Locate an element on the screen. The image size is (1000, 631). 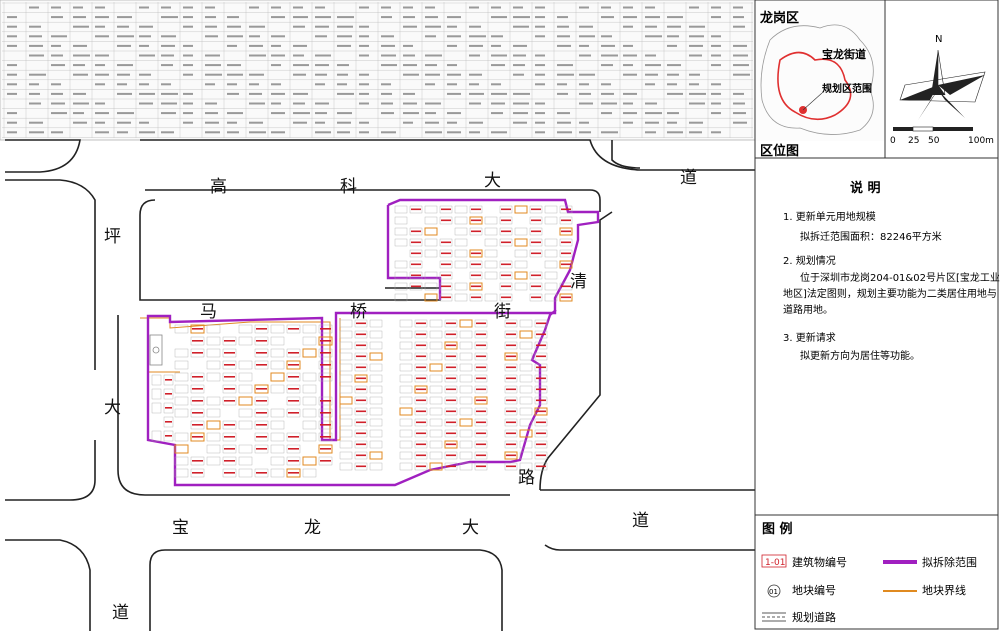
scale-label-100: 100m is located at coordinates (981, 141).